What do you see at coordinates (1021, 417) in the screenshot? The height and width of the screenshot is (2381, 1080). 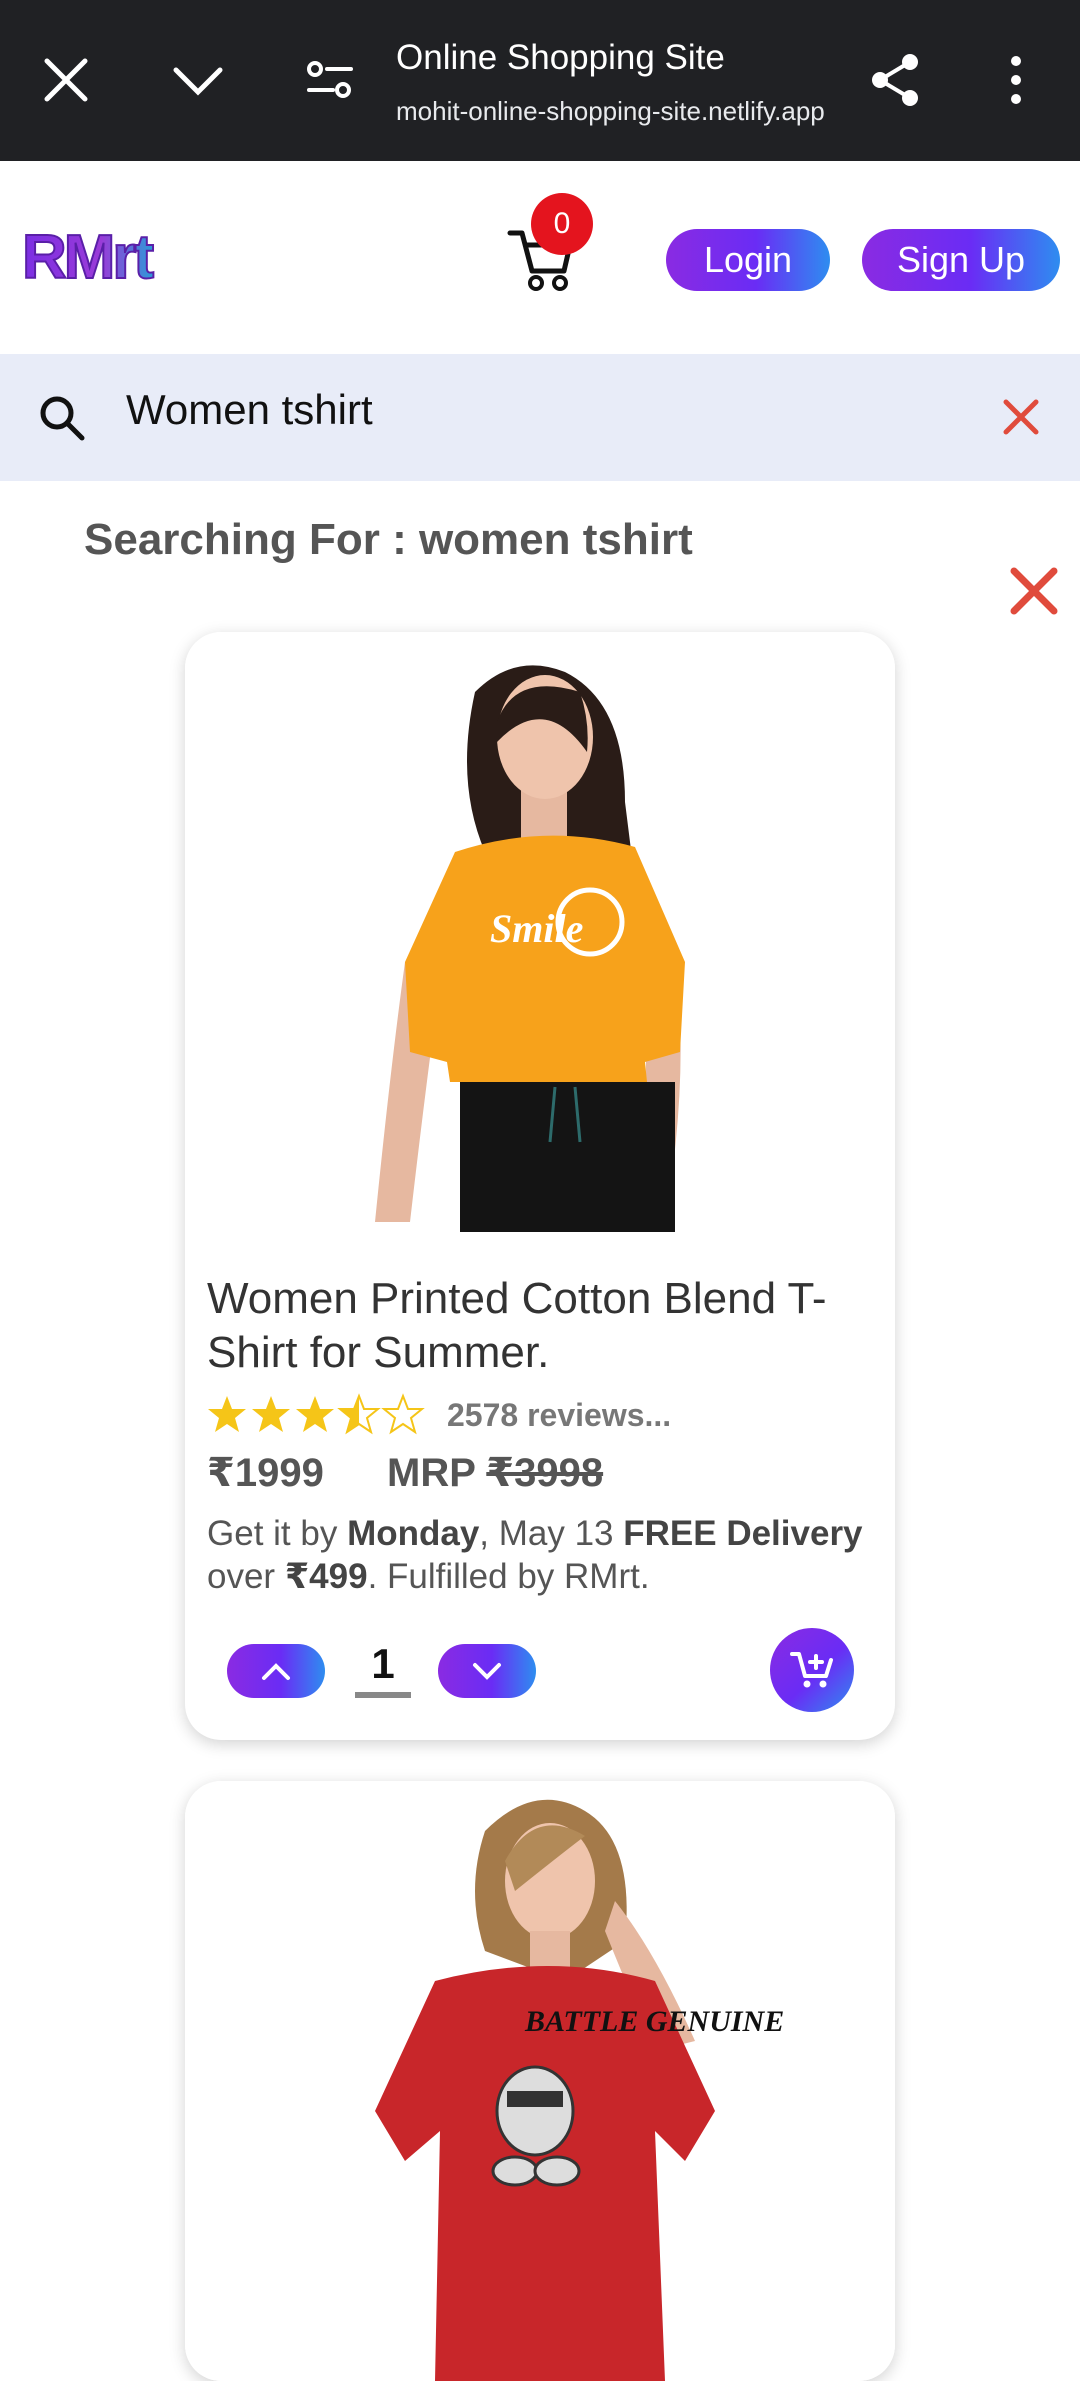 I see `clear-search-icon` at bounding box center [1021, 417].